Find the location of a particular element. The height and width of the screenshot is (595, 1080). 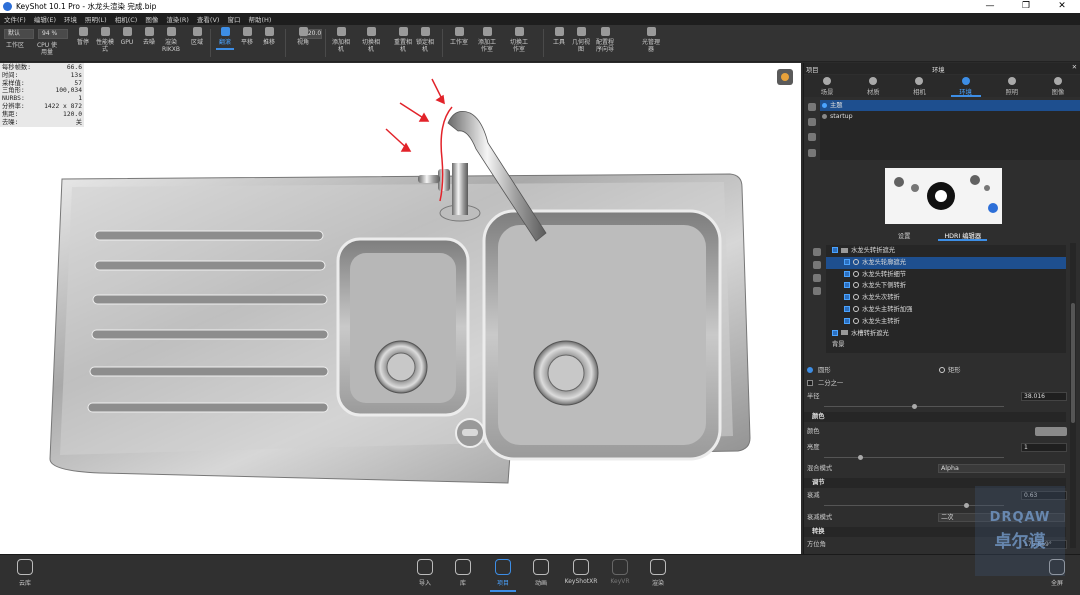

menu-environment: 环境 is located at coordinates (70, 19).